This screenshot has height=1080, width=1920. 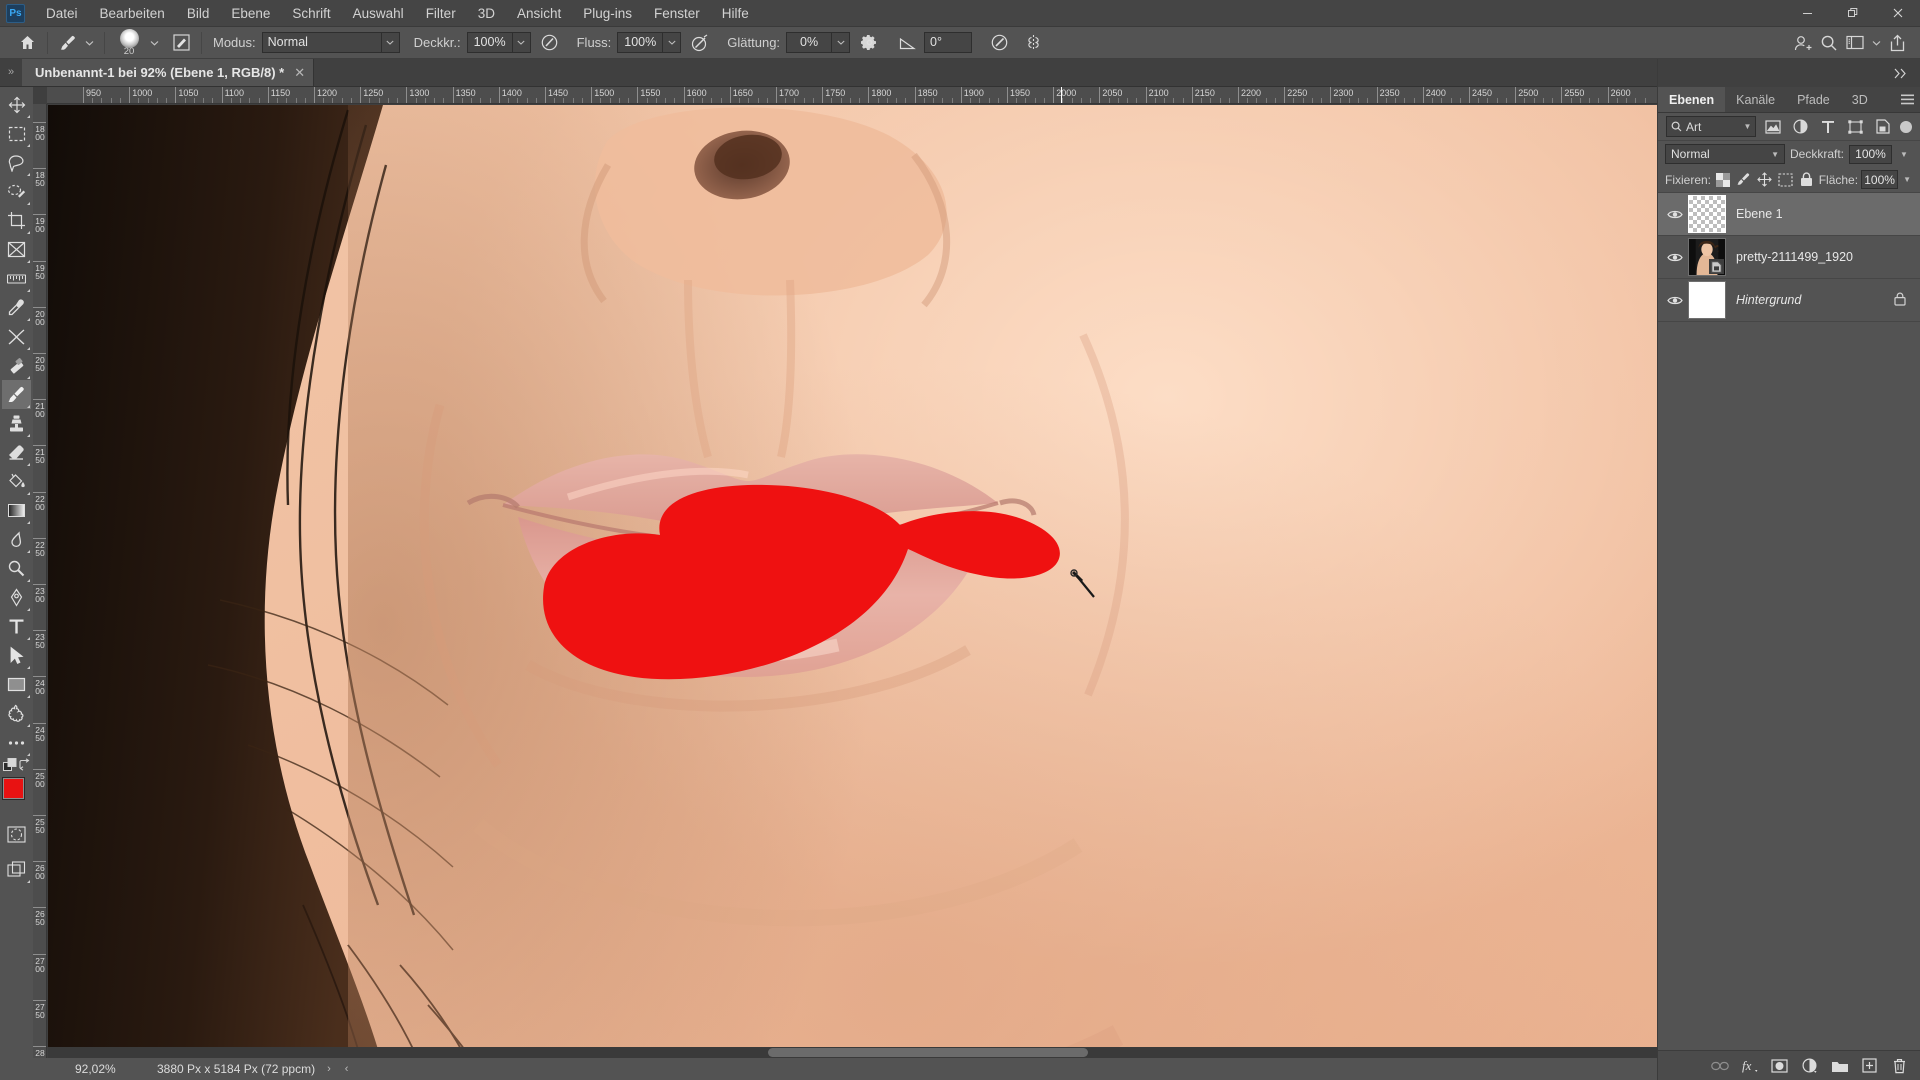 What do you see at coordinates (700, 43) in the screenshot?
I see `airbrush-icon` at bounding box center [700, 43].